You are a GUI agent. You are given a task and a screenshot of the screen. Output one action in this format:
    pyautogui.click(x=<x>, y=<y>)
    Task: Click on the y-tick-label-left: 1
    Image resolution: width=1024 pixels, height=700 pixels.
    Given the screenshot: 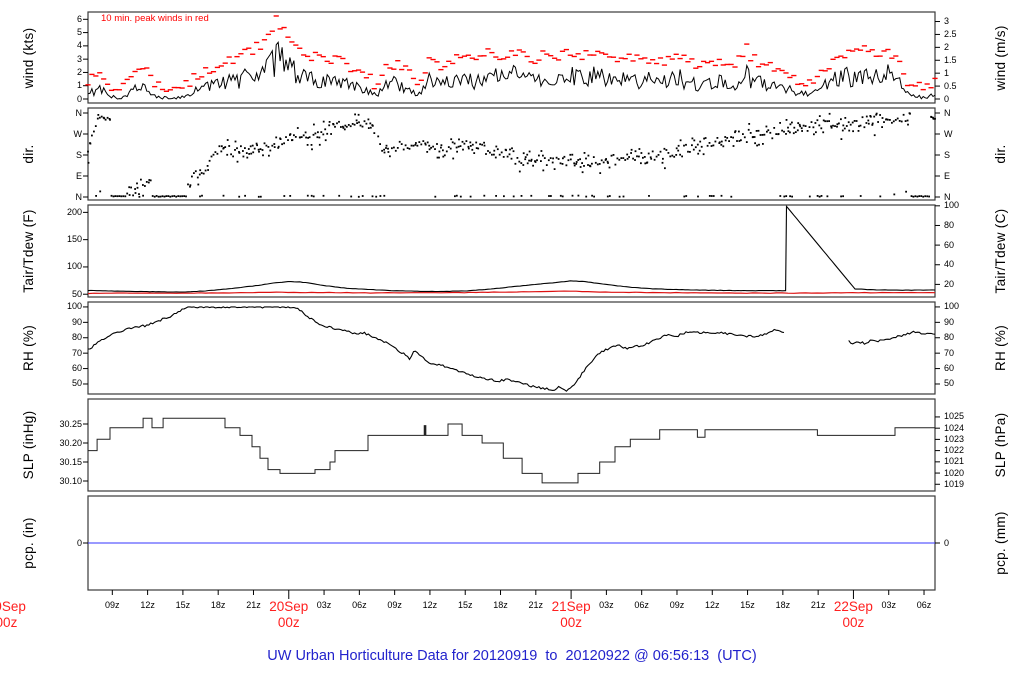 What is the action you would take?
    pyautogui.click(x=79, y=85)
    